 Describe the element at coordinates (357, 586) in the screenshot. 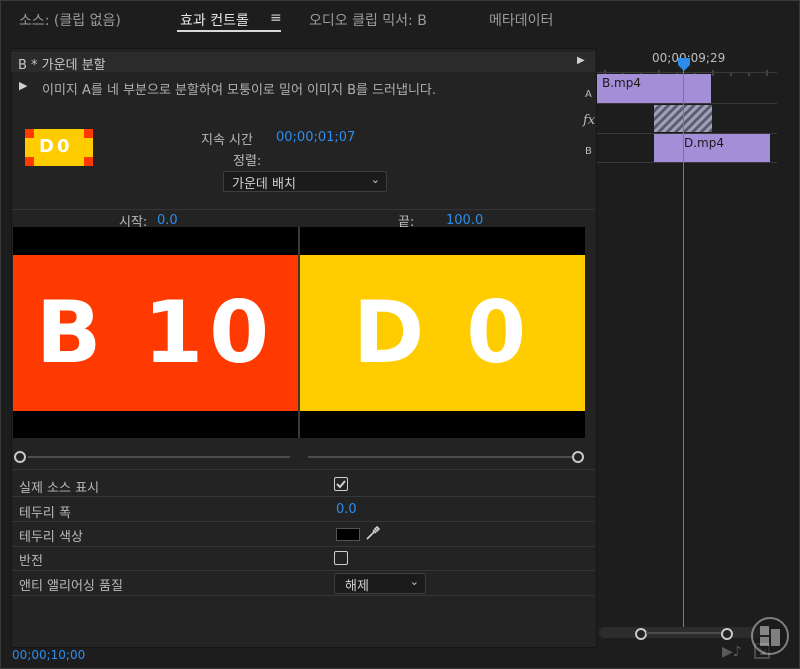

I see `antialias-value: 해제` at that location.